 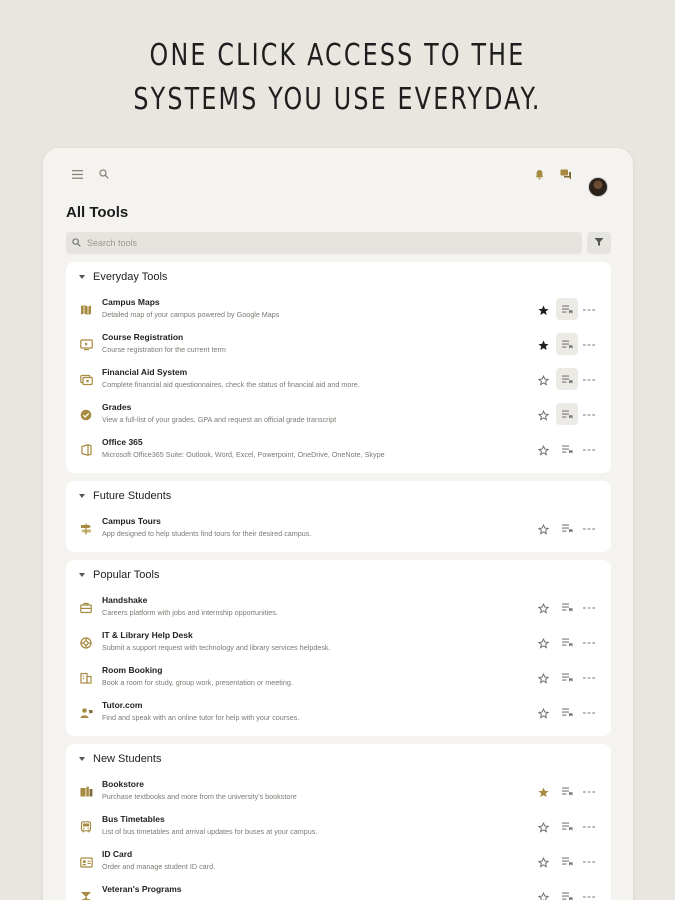 I want to click on section-title: Popular Tools, so click(x=126, y=575).